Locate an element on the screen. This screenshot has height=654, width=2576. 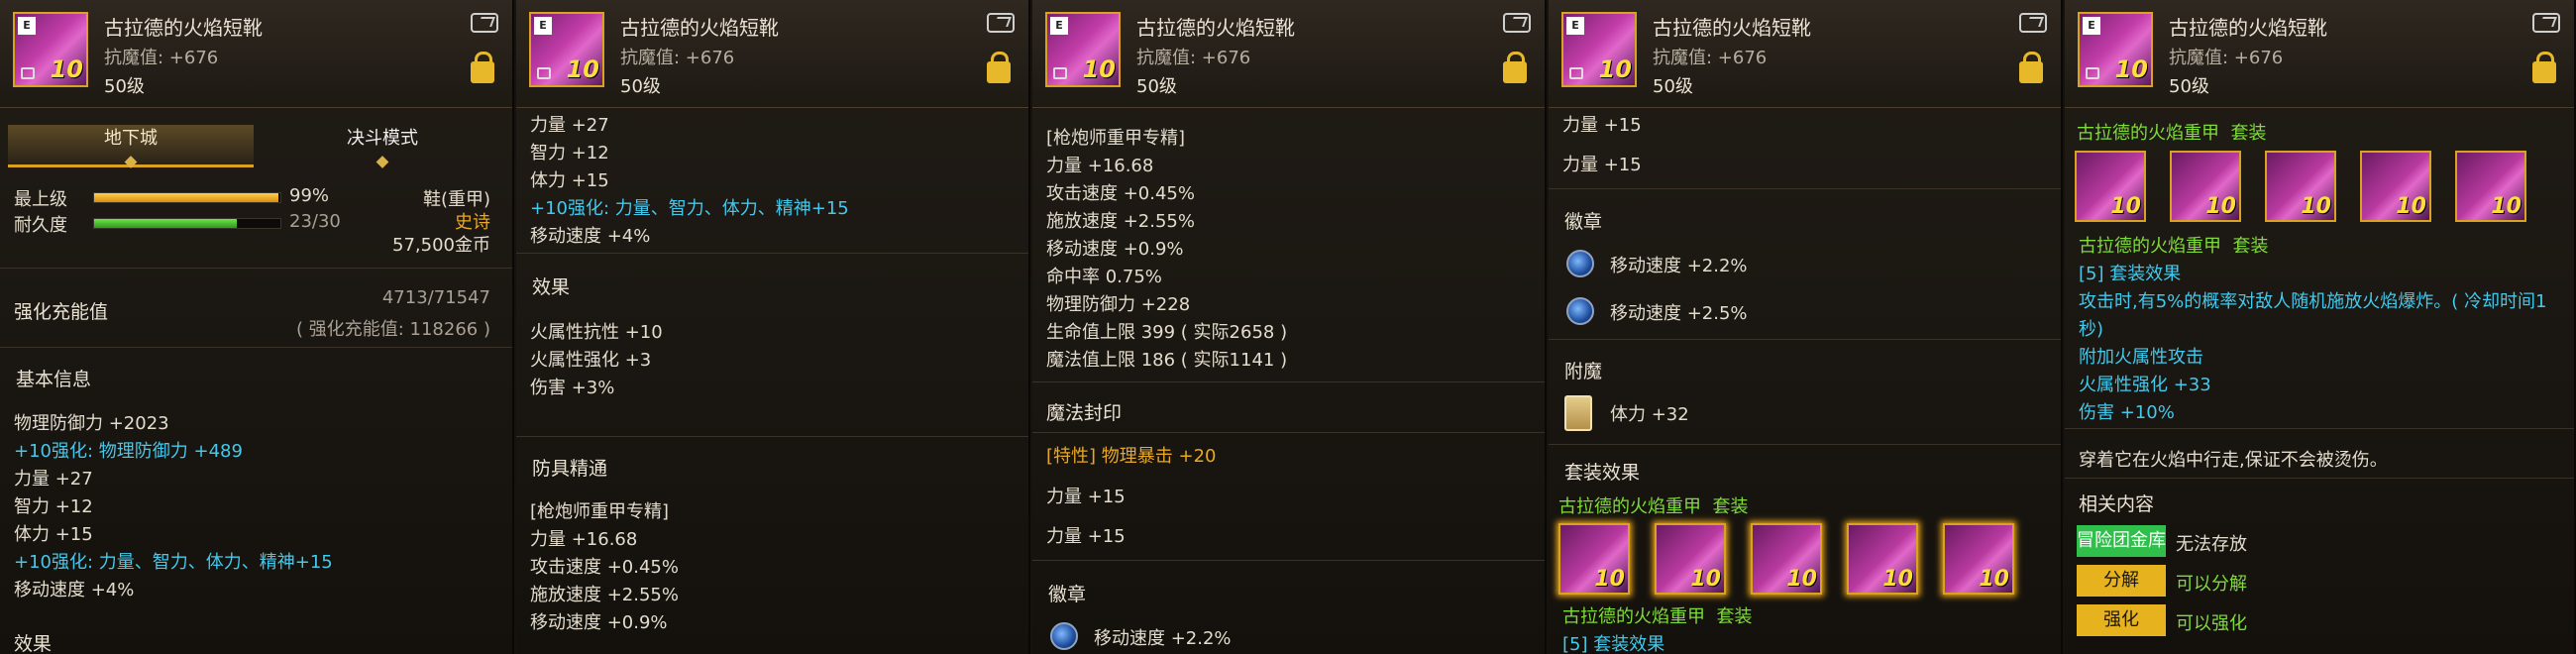
enchant-line: 体力 +32 is located at coordinates (1649, 414).